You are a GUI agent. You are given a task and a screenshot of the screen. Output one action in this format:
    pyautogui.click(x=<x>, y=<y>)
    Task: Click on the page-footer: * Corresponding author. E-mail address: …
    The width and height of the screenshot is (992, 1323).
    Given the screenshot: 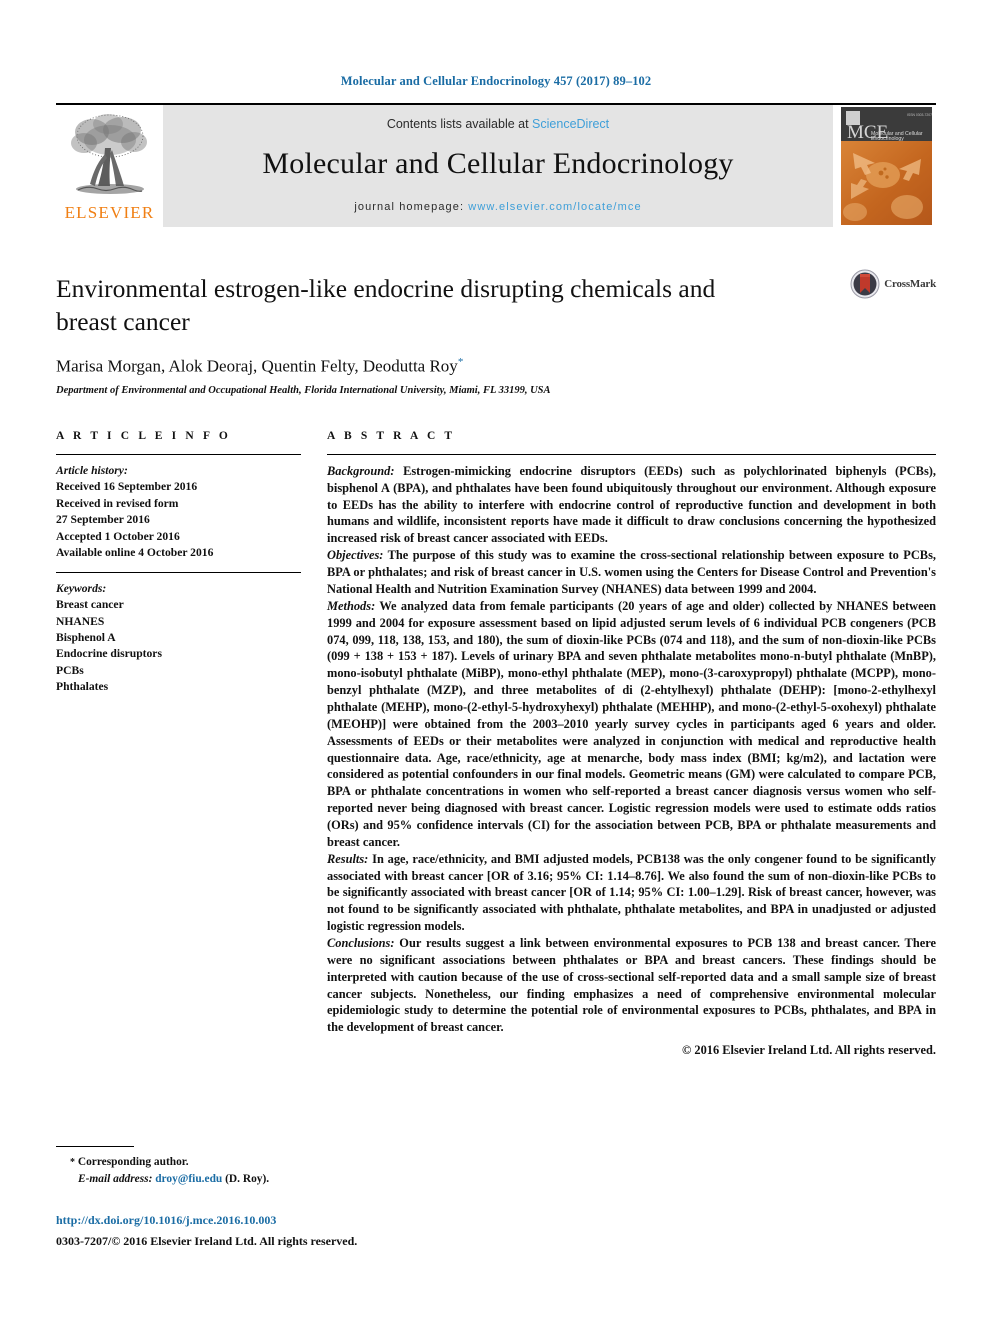 What is the action you would take?
    pyautogui.click(x=496, y=1197)
    